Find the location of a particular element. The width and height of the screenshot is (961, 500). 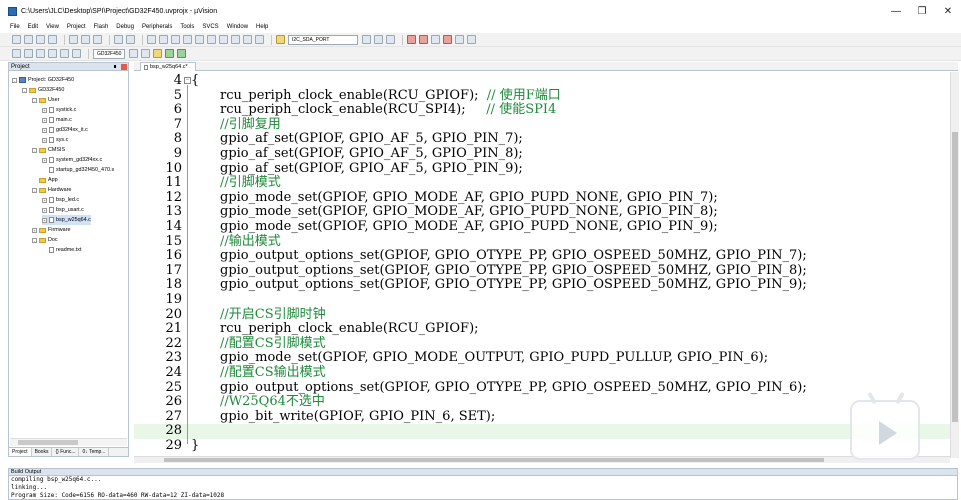

save-icon is located at coordinates (40, 39).